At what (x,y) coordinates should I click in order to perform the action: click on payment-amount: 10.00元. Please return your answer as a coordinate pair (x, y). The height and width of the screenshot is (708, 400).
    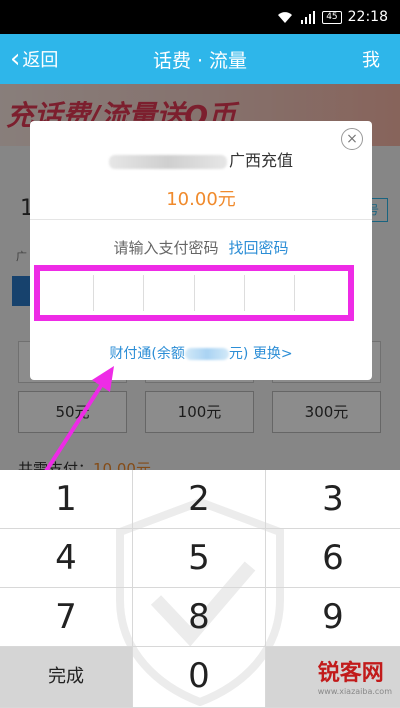
    Looking at the image, I should click on (201, 199).